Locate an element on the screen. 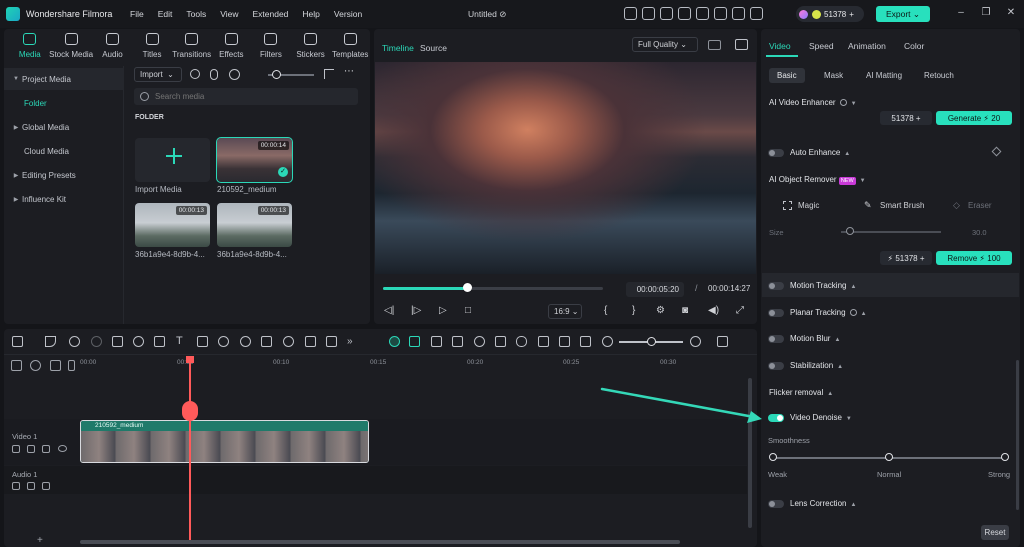  scissors-icon is located at coordinates (190, 411).